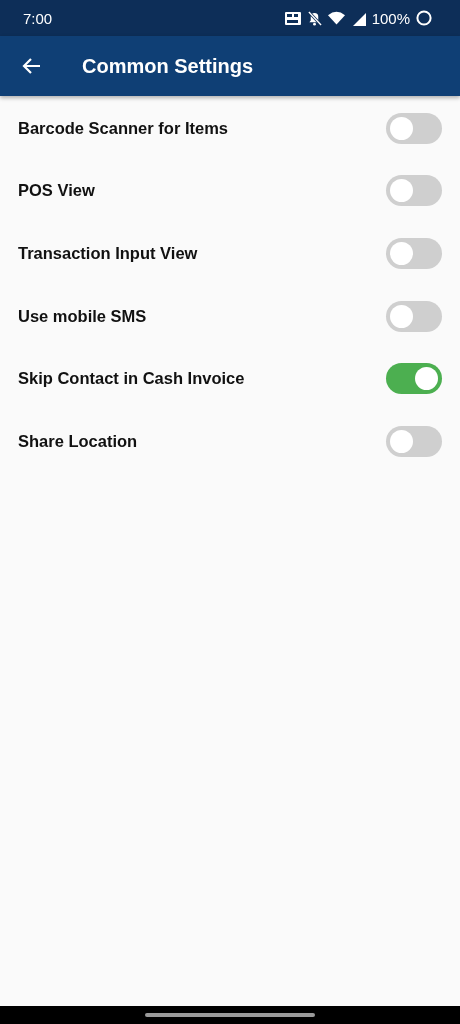 The width and height of the screenshot is (460, 1024). What do you see at coordinates (230, 1015) in the screenshot?
I see `home-handle` at bounding box center [230, 1015].